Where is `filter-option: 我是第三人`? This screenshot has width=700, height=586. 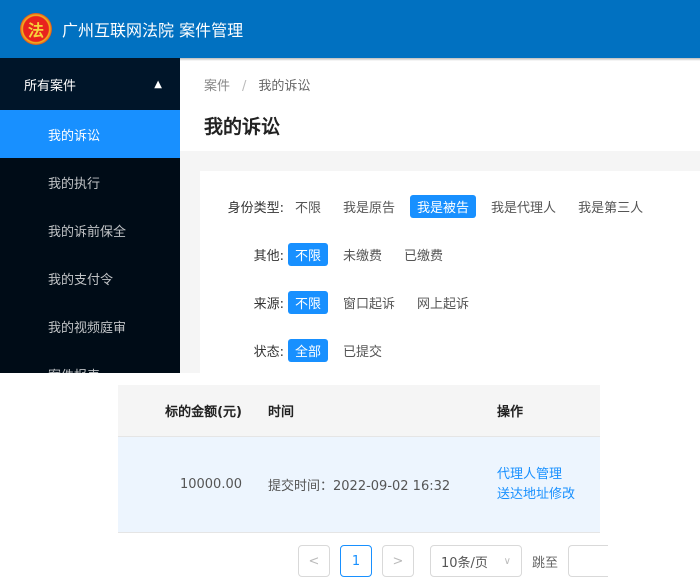
filter-option: 我是第三人 is located at coordinates (610, 206).